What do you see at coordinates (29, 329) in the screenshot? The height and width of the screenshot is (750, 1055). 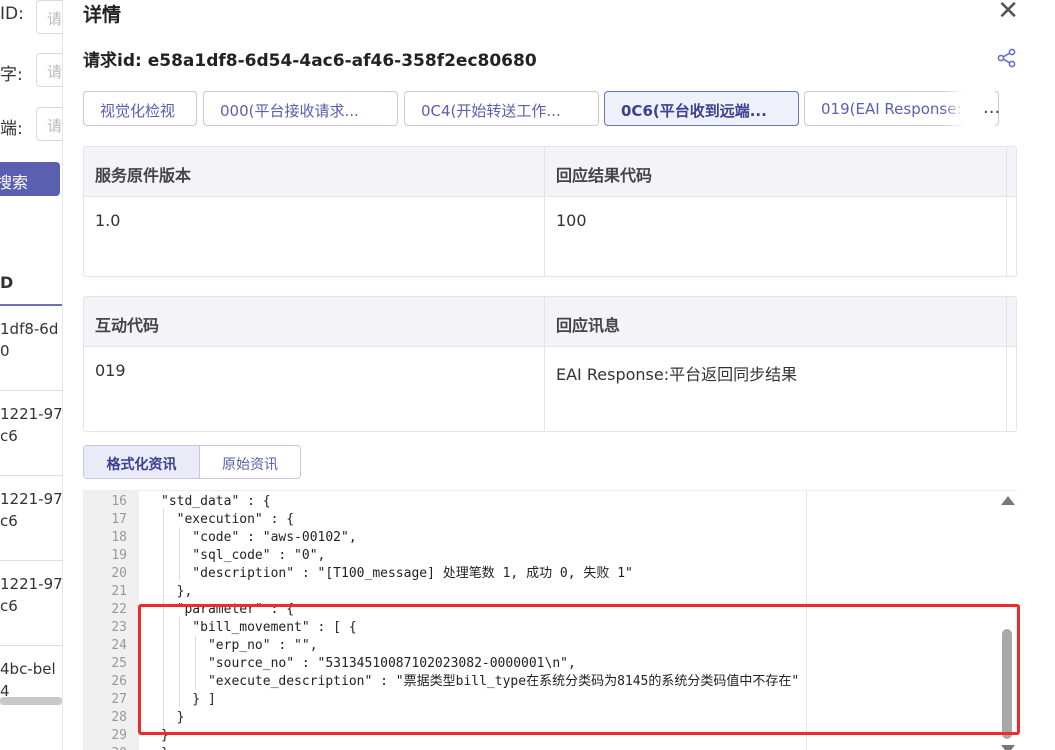 I see `row-id-text: 1df8-6d` at bounding box center [29, 329].